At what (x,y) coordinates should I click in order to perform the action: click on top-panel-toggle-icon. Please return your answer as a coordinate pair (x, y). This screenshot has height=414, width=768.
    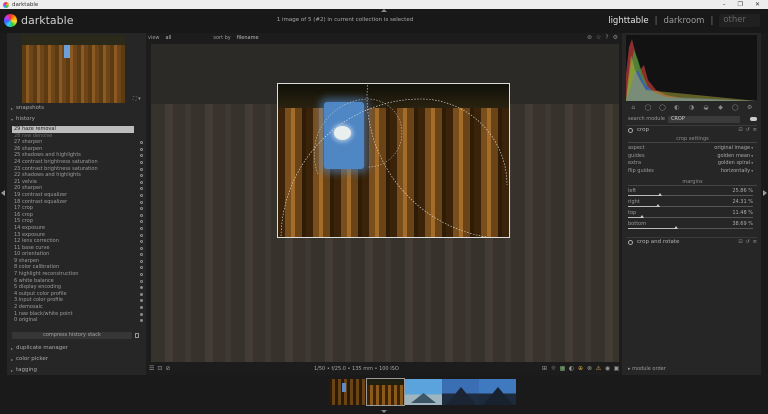
    Looking at the image, I should click on (384, 10).